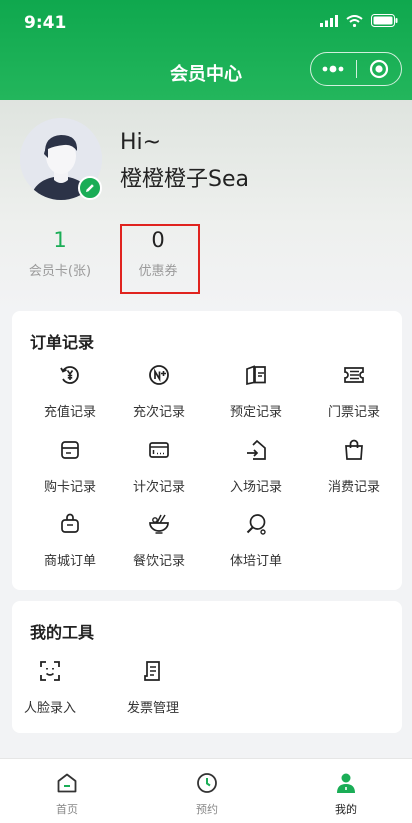 This screenshot has width=412, height=823. What do you see at coordinates (159, 450) in the screenshot?
I see `count-card-icon` at bounding box center [159, 450].